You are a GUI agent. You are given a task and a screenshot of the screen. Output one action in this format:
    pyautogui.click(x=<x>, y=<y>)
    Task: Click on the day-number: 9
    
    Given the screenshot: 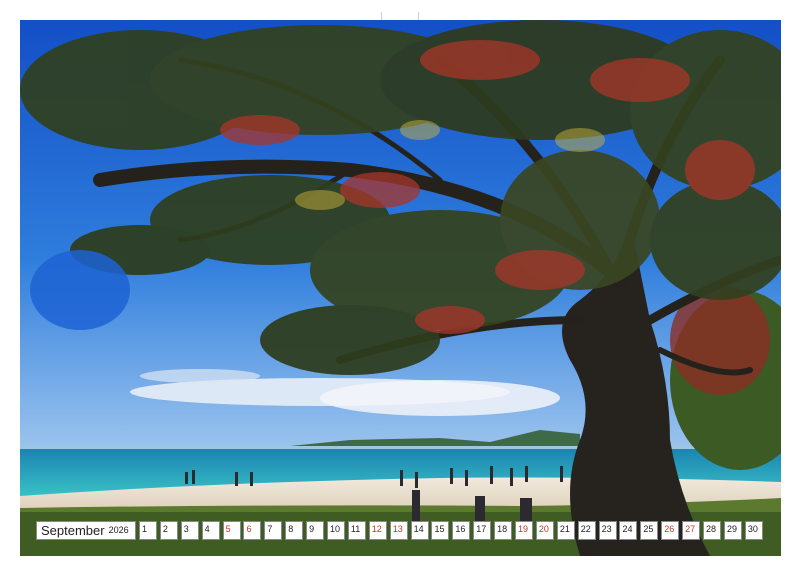 What is the action you would take?
    pyautogui.click(x=312, y=528)
    